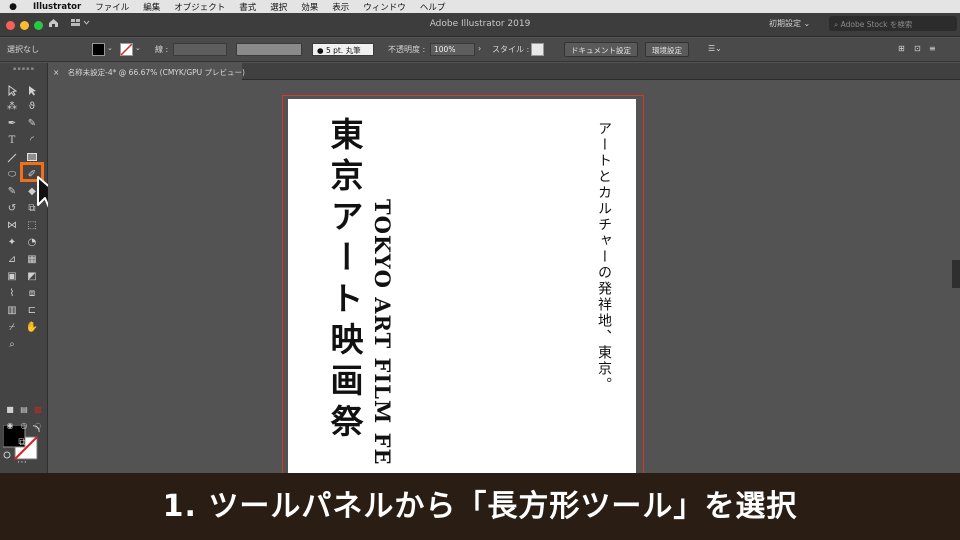 Image resolution: width=960 pixels, height=540 pixels. I want to click on brush-name: 5 pt. 丸筆, so click(343, 50).